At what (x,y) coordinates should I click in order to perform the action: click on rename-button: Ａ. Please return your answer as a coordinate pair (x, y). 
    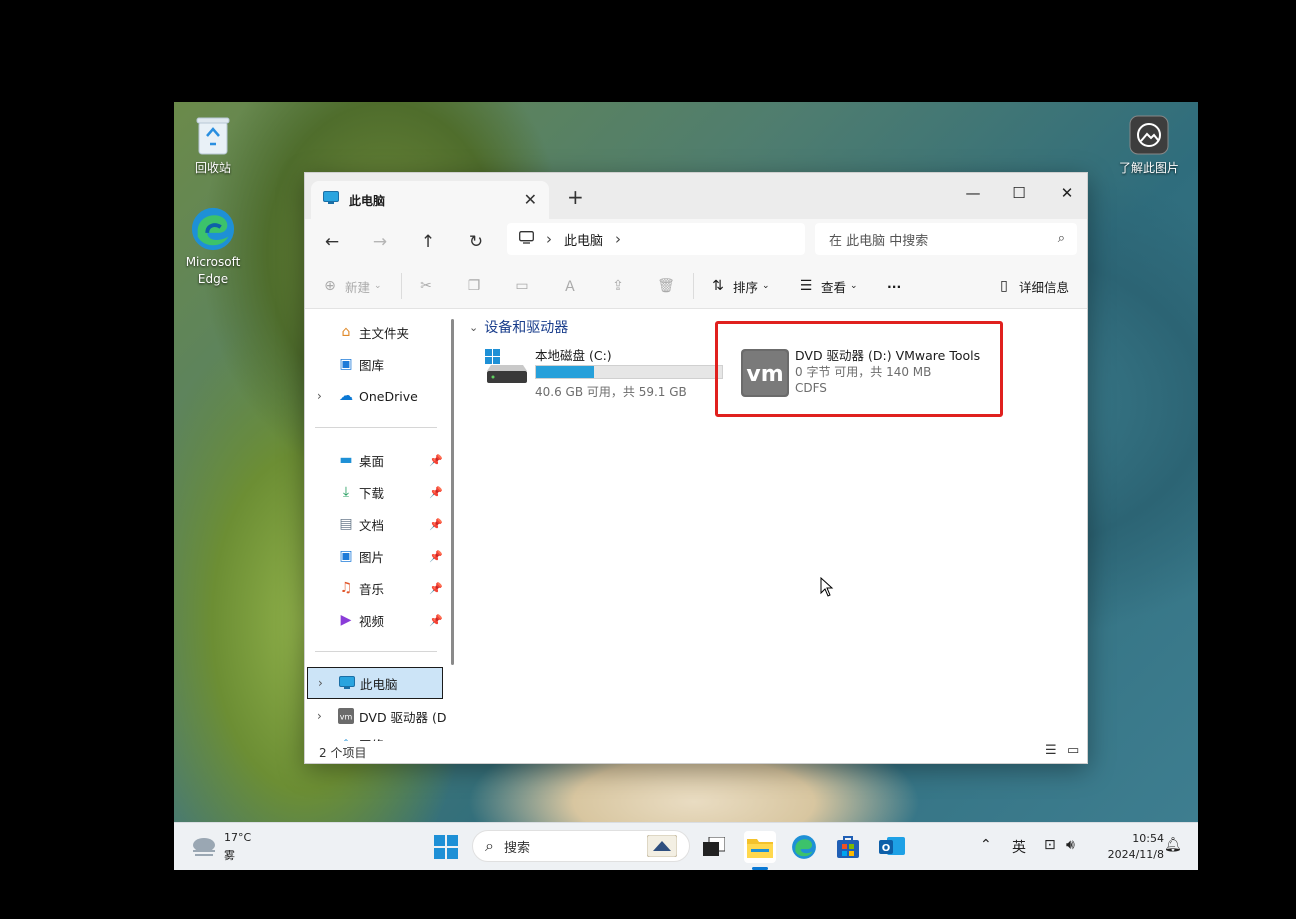
    Looking at the image, I should click on (570, 286).